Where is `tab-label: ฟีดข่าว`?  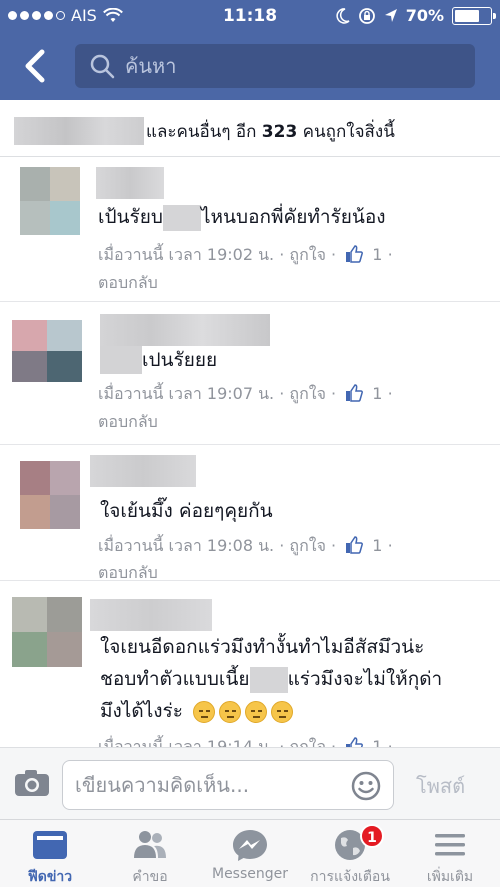 tab-label: ฟีดข่าว is located at coordinates (50, 877).